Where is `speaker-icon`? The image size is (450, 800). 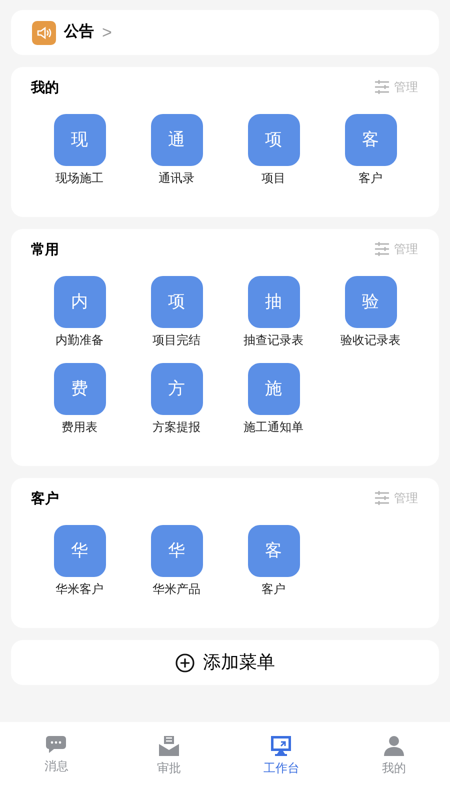 speaker-icon is located at coordinates (44, 32).